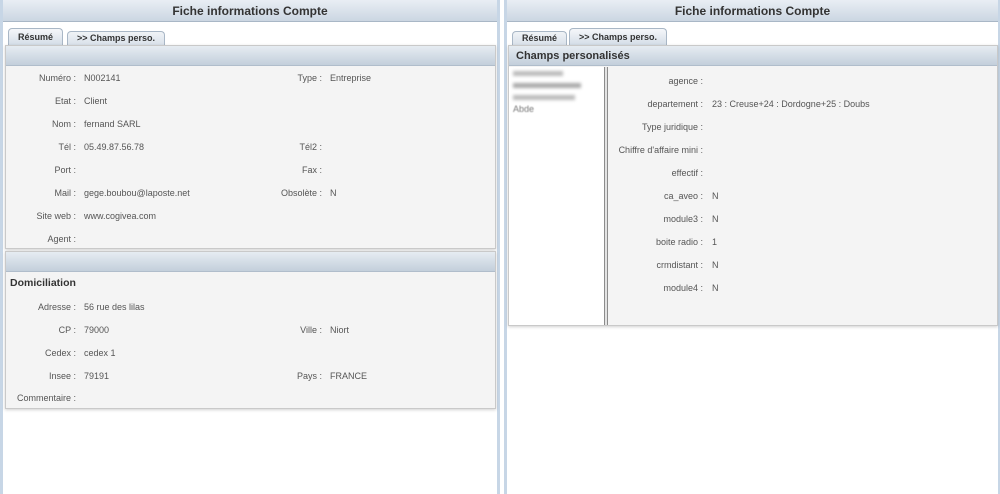  I want to click on site-web-label: Site web :, so click(56, 216).